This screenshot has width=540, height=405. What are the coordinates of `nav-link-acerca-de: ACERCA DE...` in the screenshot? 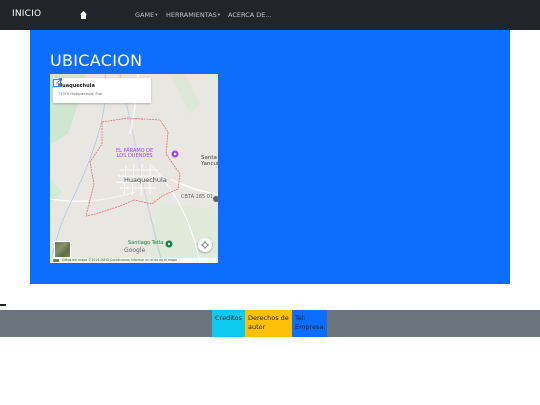 It's located at (250, 15).